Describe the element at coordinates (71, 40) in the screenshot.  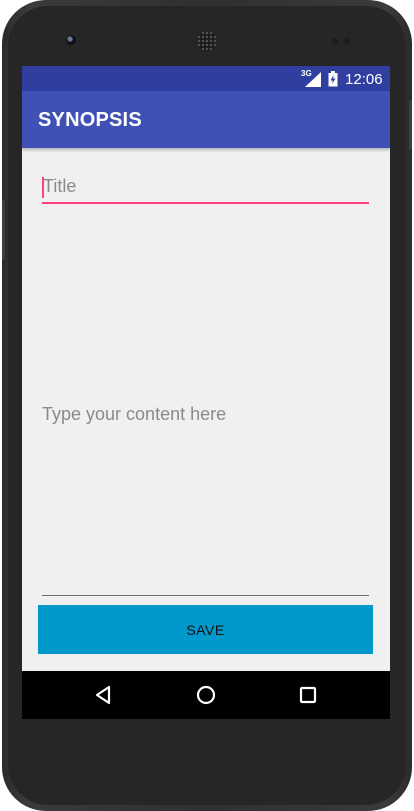
I see `front-camera` at that location.